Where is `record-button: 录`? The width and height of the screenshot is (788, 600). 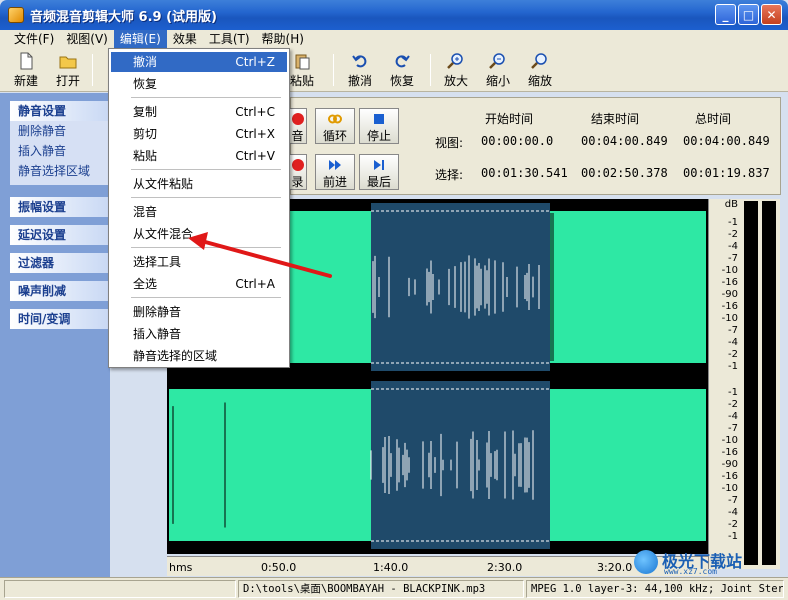 record-button: 录 is located at coordinates (298, 172).